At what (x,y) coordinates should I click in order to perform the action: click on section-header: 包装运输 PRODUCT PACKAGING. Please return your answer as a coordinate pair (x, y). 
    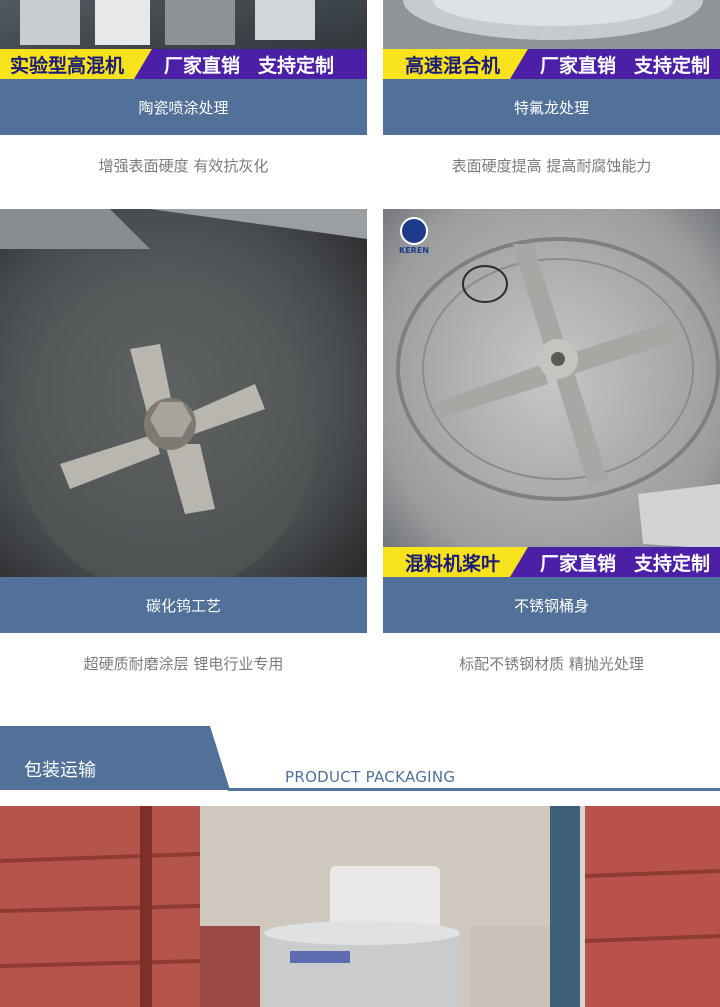
    Looking at the image, I should click on (360, 761).